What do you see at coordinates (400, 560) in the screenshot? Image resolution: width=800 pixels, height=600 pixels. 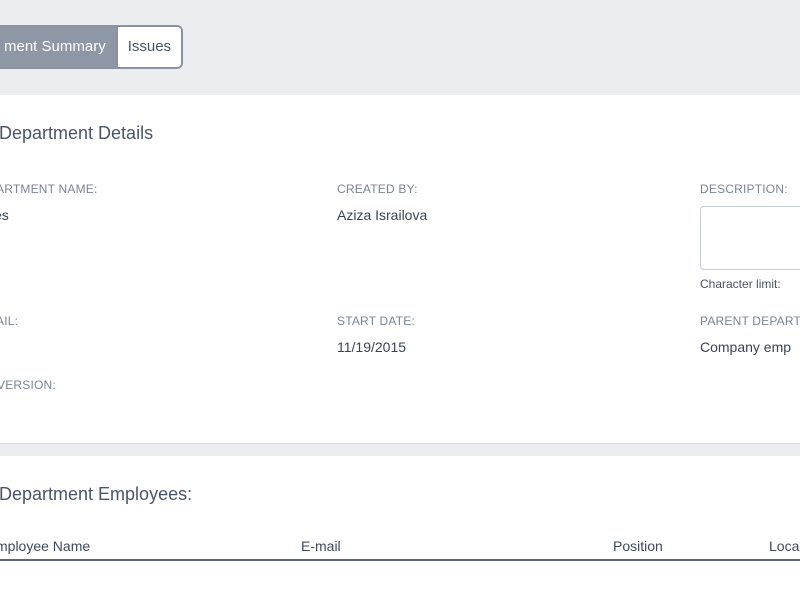 I see `table-header-divider` at bounding box center [400, 560].